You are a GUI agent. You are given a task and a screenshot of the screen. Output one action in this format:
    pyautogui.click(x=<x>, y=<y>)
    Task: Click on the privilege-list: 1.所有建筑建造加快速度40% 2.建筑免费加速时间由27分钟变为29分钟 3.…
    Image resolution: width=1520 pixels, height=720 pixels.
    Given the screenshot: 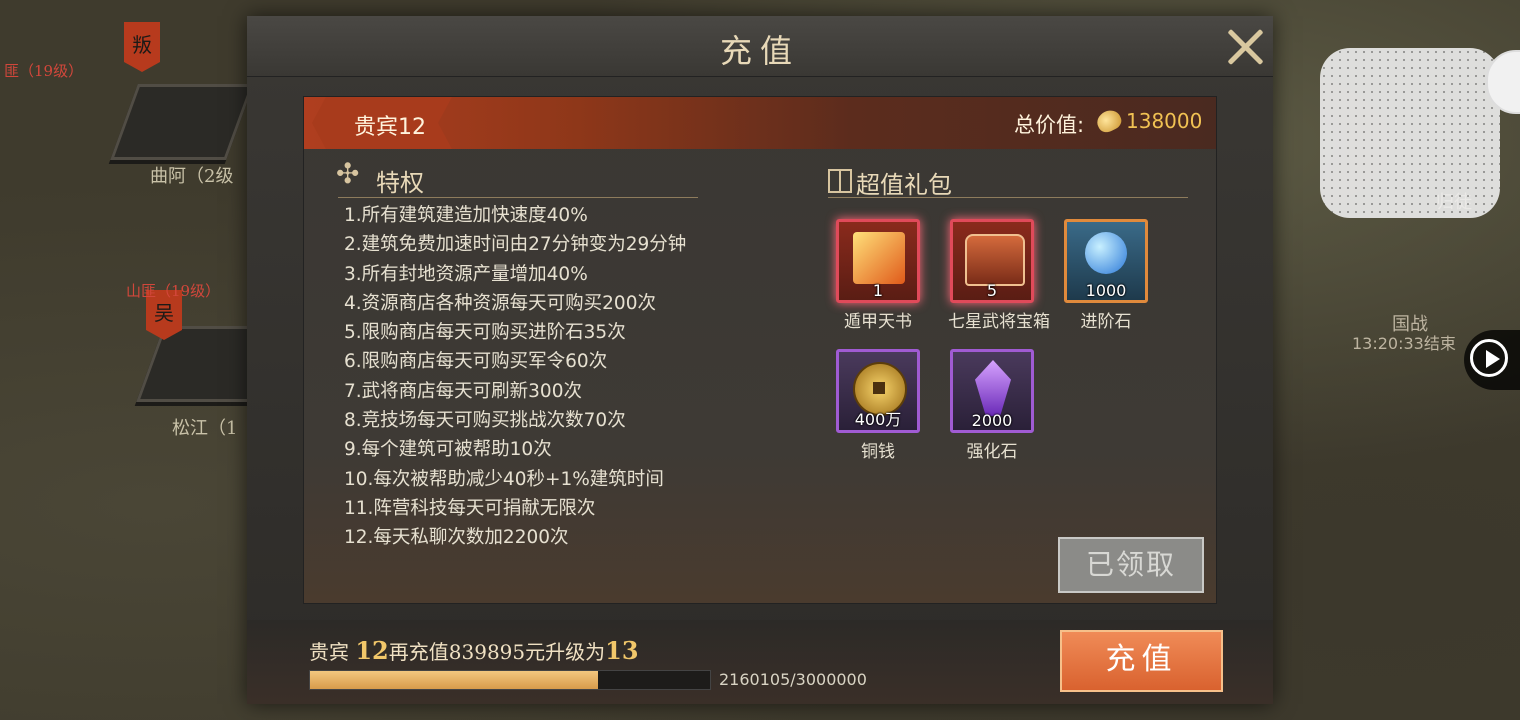 What is the action you would take?
    pyautogui.click(x=515, y=377)
    